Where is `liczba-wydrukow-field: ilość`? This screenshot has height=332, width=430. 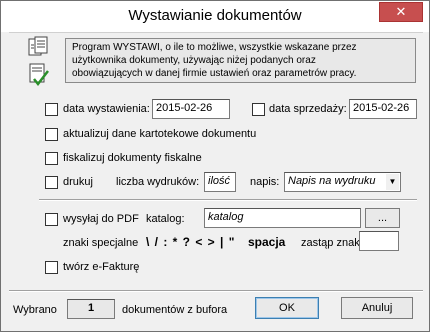 liczba-wydrukow-field: ilość is located at coordinates (220, 182).